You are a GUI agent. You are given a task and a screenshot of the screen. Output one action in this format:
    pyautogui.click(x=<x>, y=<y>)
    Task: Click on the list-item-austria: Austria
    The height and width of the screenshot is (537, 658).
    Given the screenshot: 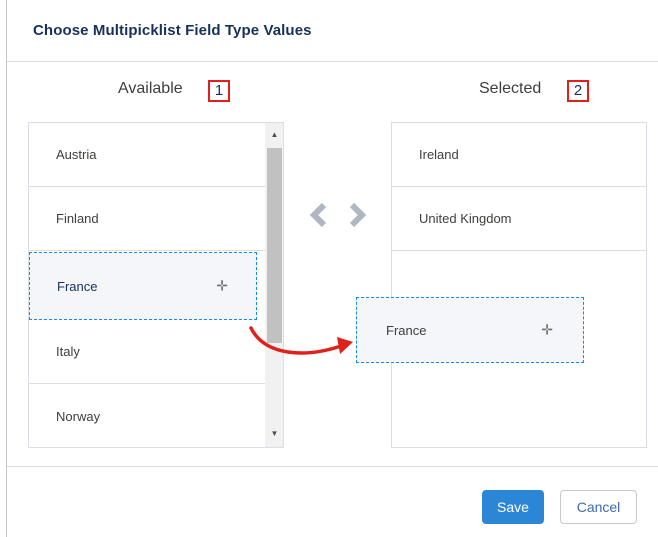 What is the action you would take?
    pyautogui.click(x=147, y=155)
    